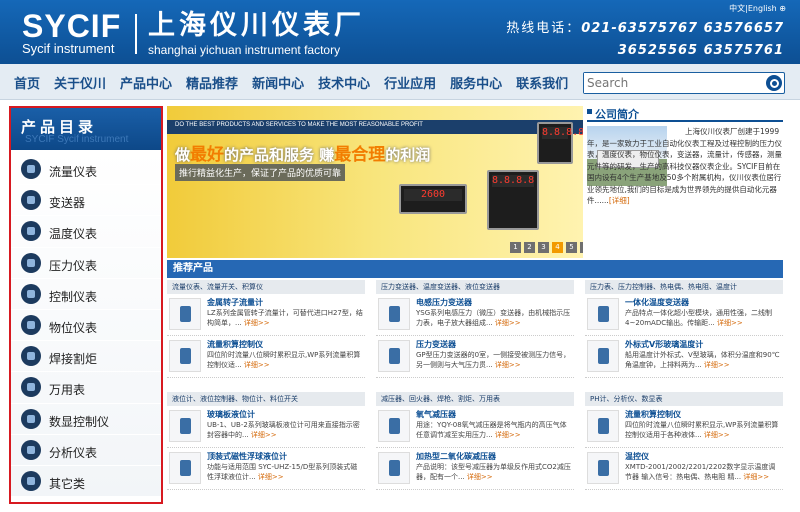 The width and height of the screenshot is (800, 512). Describe the element at coordinates (278, 82) in the screenshot. I see `nav-news: 新闻中心` at that location.